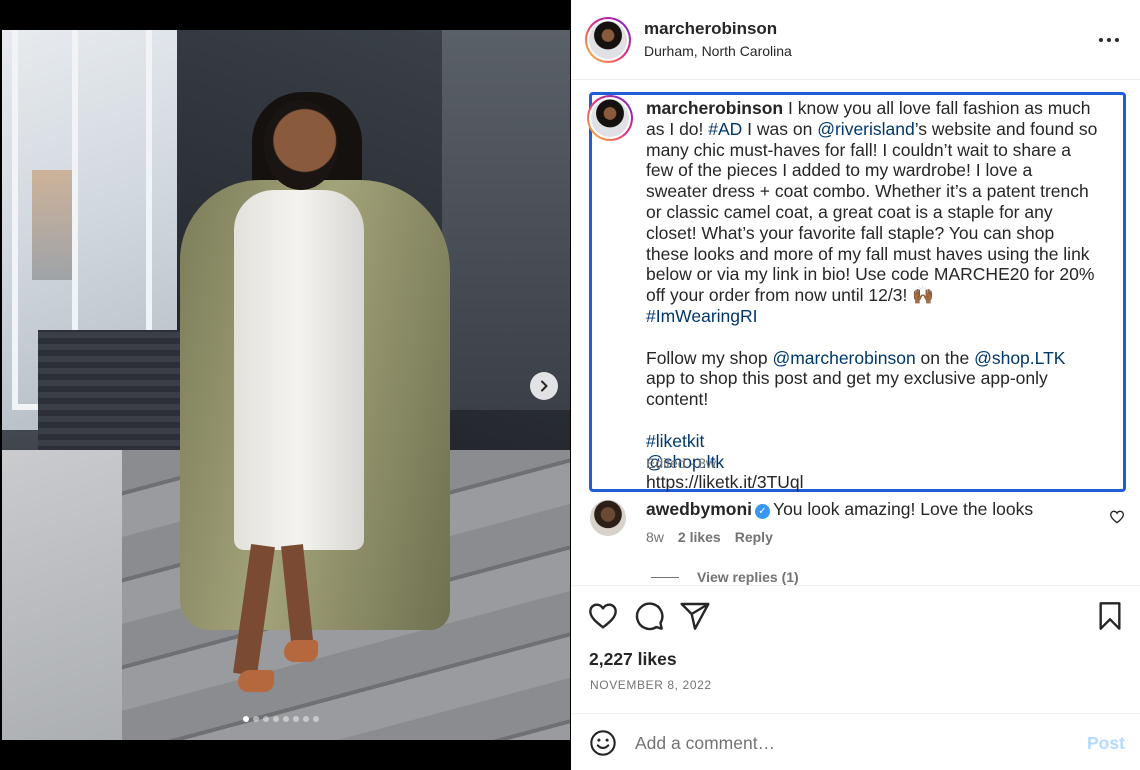  I want to click on carousel-indicator, so click(281, 719).